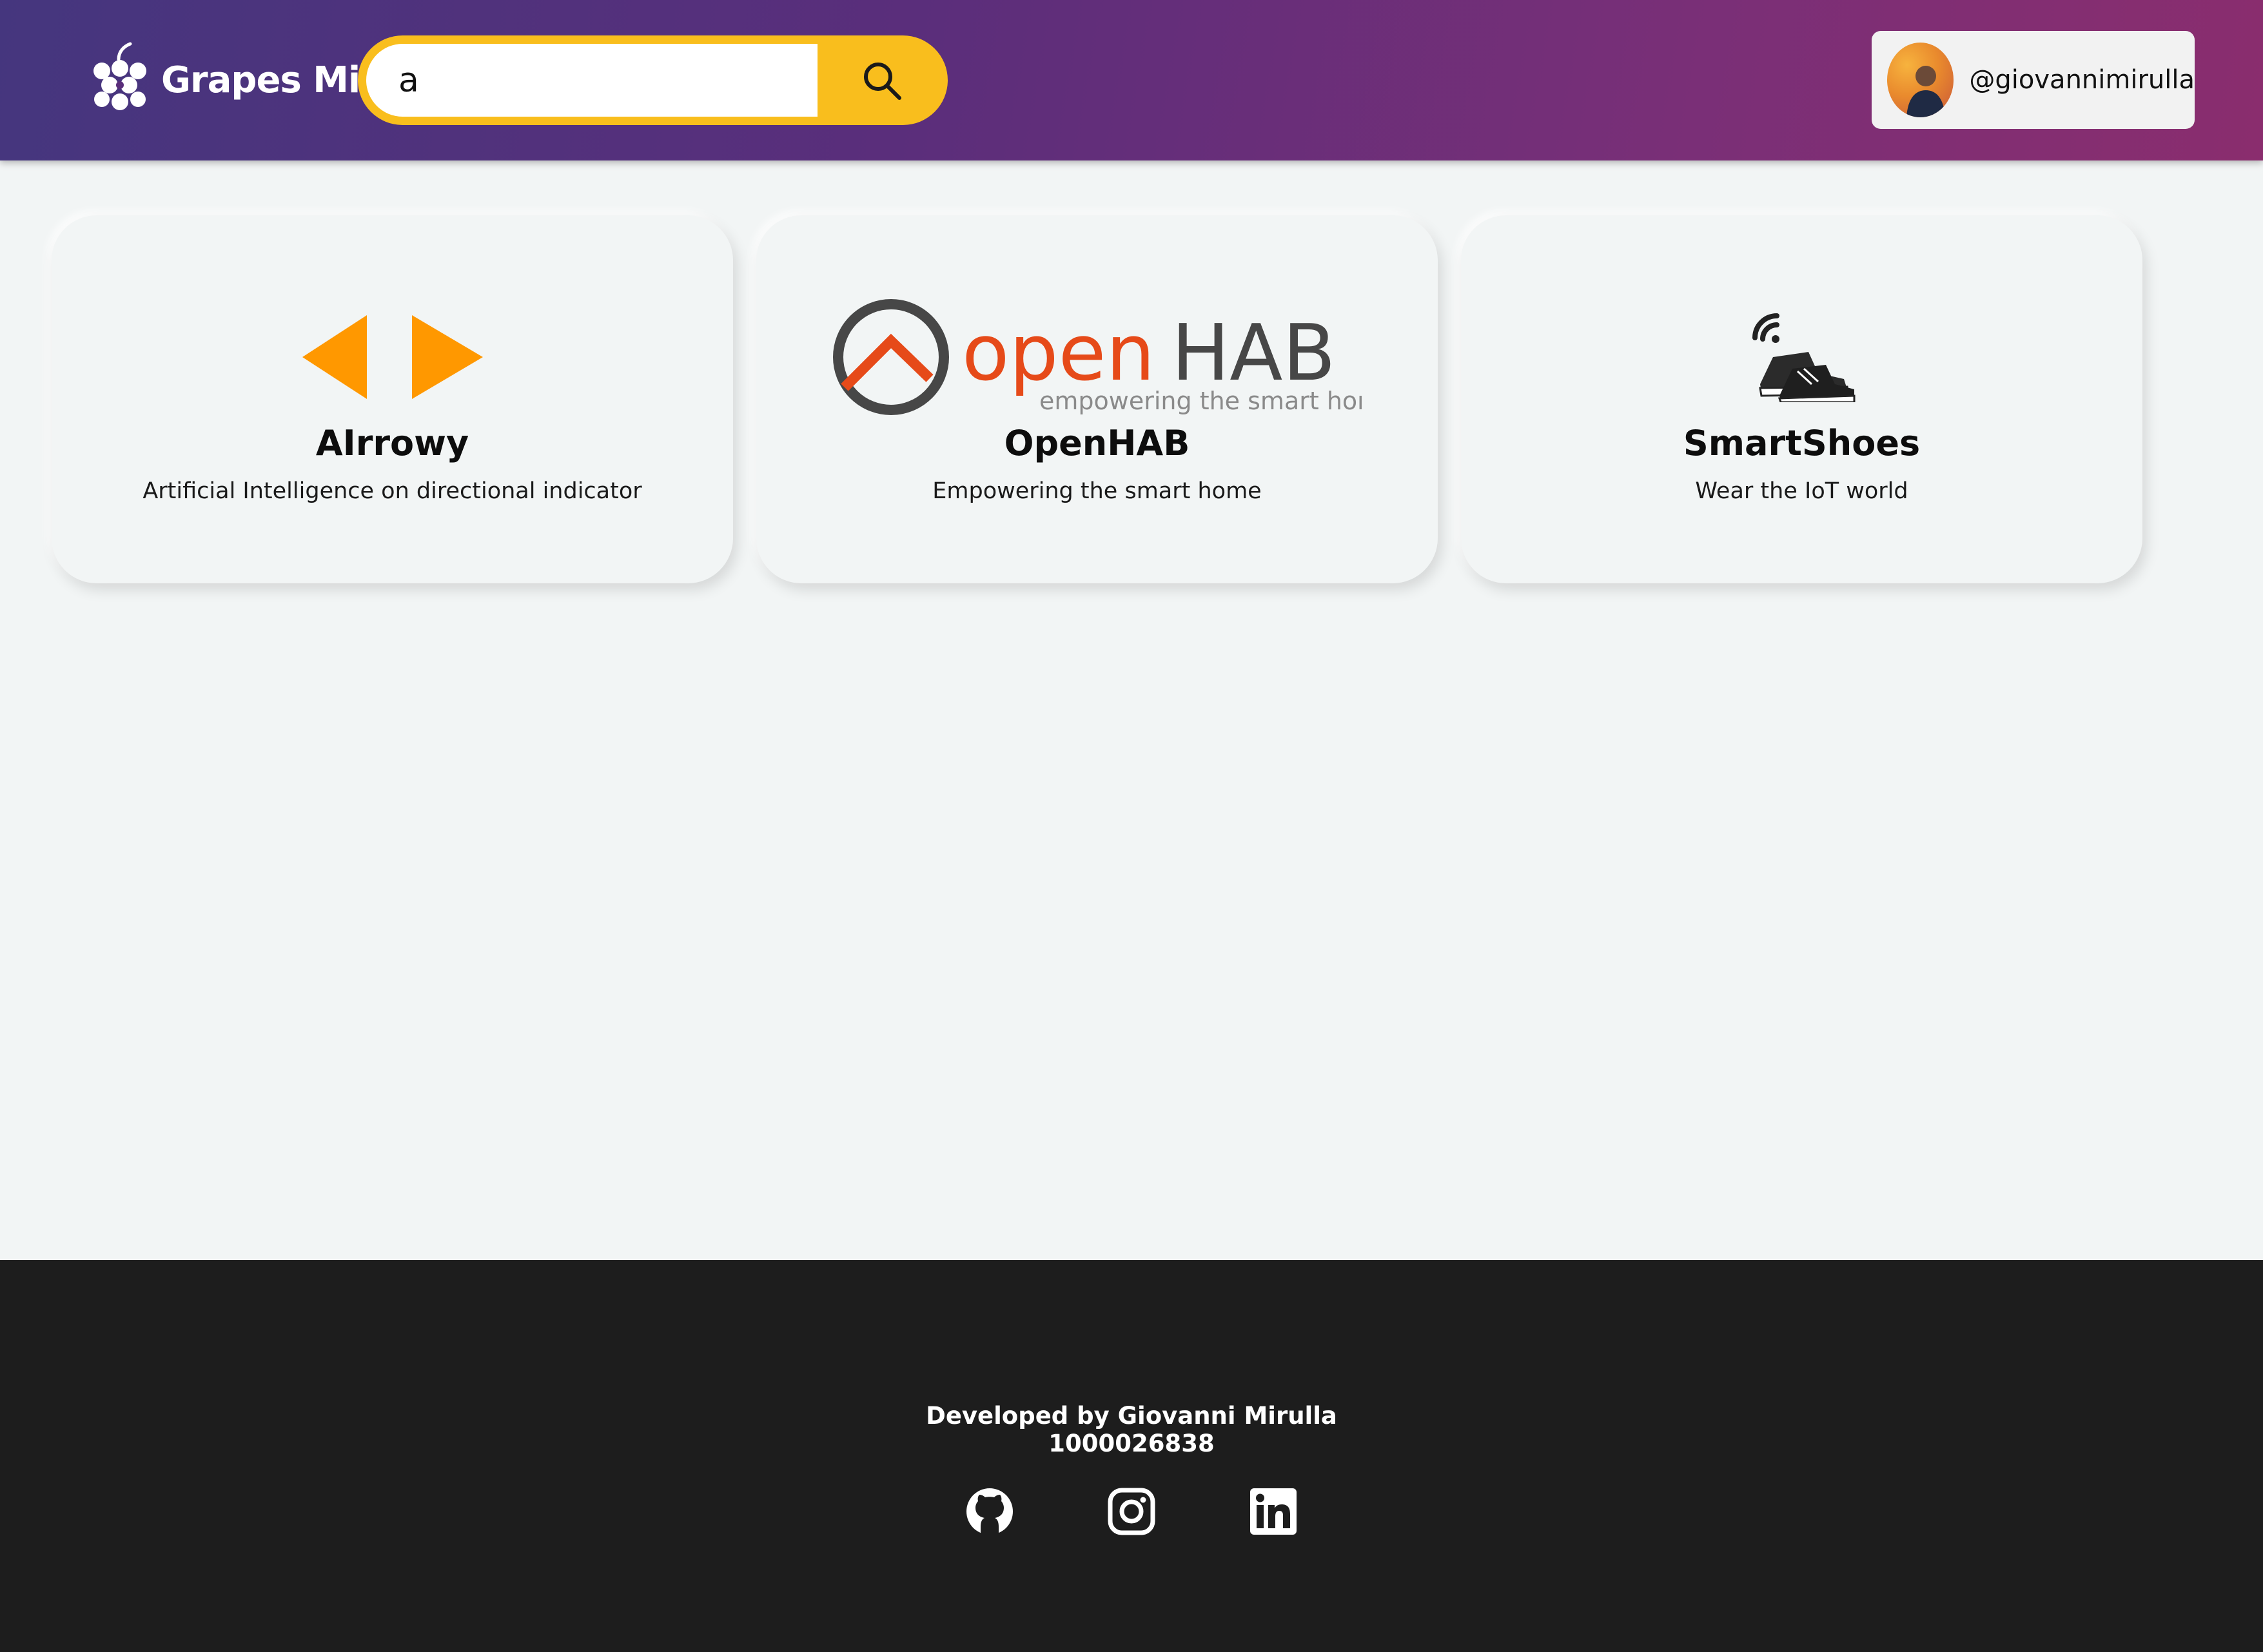 The height and width of the screenshot is (1652, 2263). Describe the element at coordinates (1254, 353) in the screenshot. I see `openhab-logo-text-hab: HAB` at that location.